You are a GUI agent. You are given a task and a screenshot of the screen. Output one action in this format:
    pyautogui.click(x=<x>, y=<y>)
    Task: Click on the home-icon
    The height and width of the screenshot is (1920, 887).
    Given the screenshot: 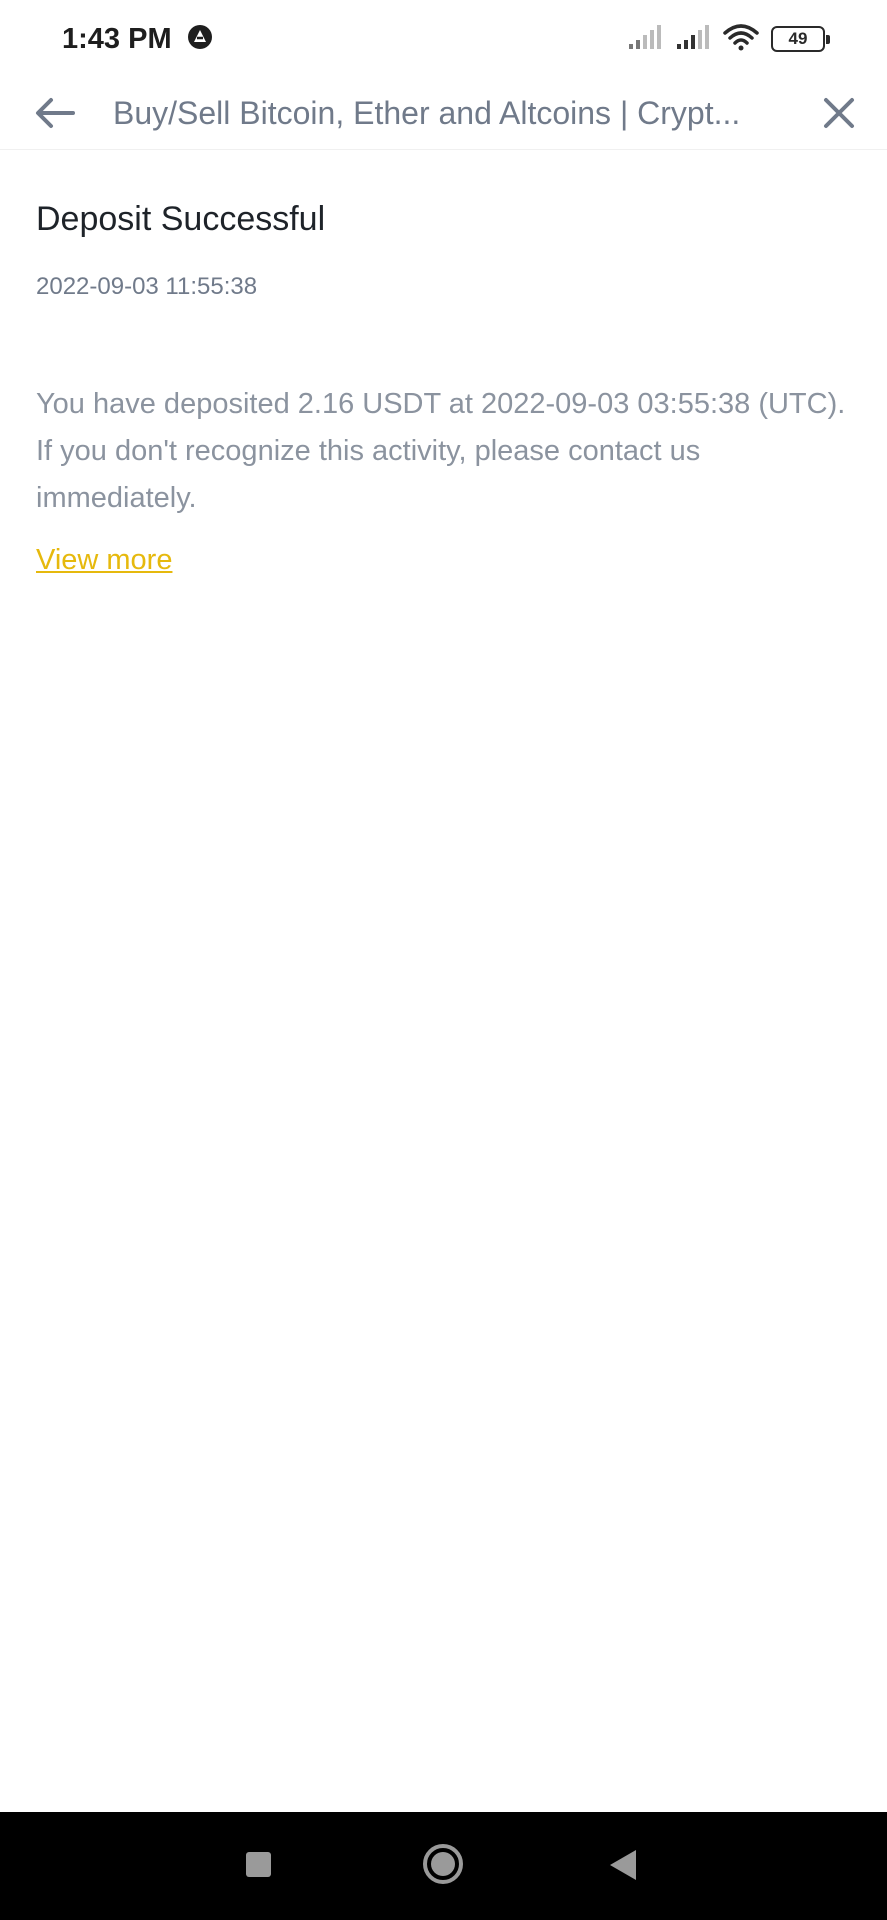 What is the action you would take?
    pyautogui.click(x=443, y=1864)
    